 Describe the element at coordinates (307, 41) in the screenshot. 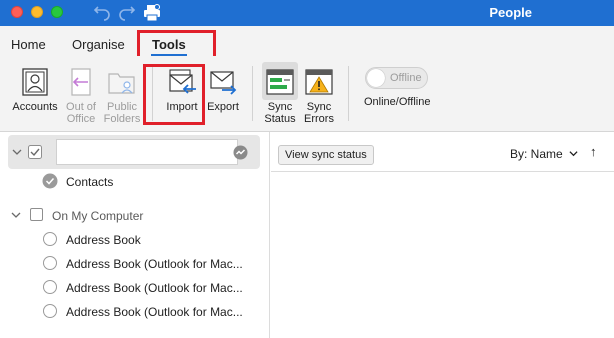

I see `ribbon-tabs: Home Organise Tools` at that location.